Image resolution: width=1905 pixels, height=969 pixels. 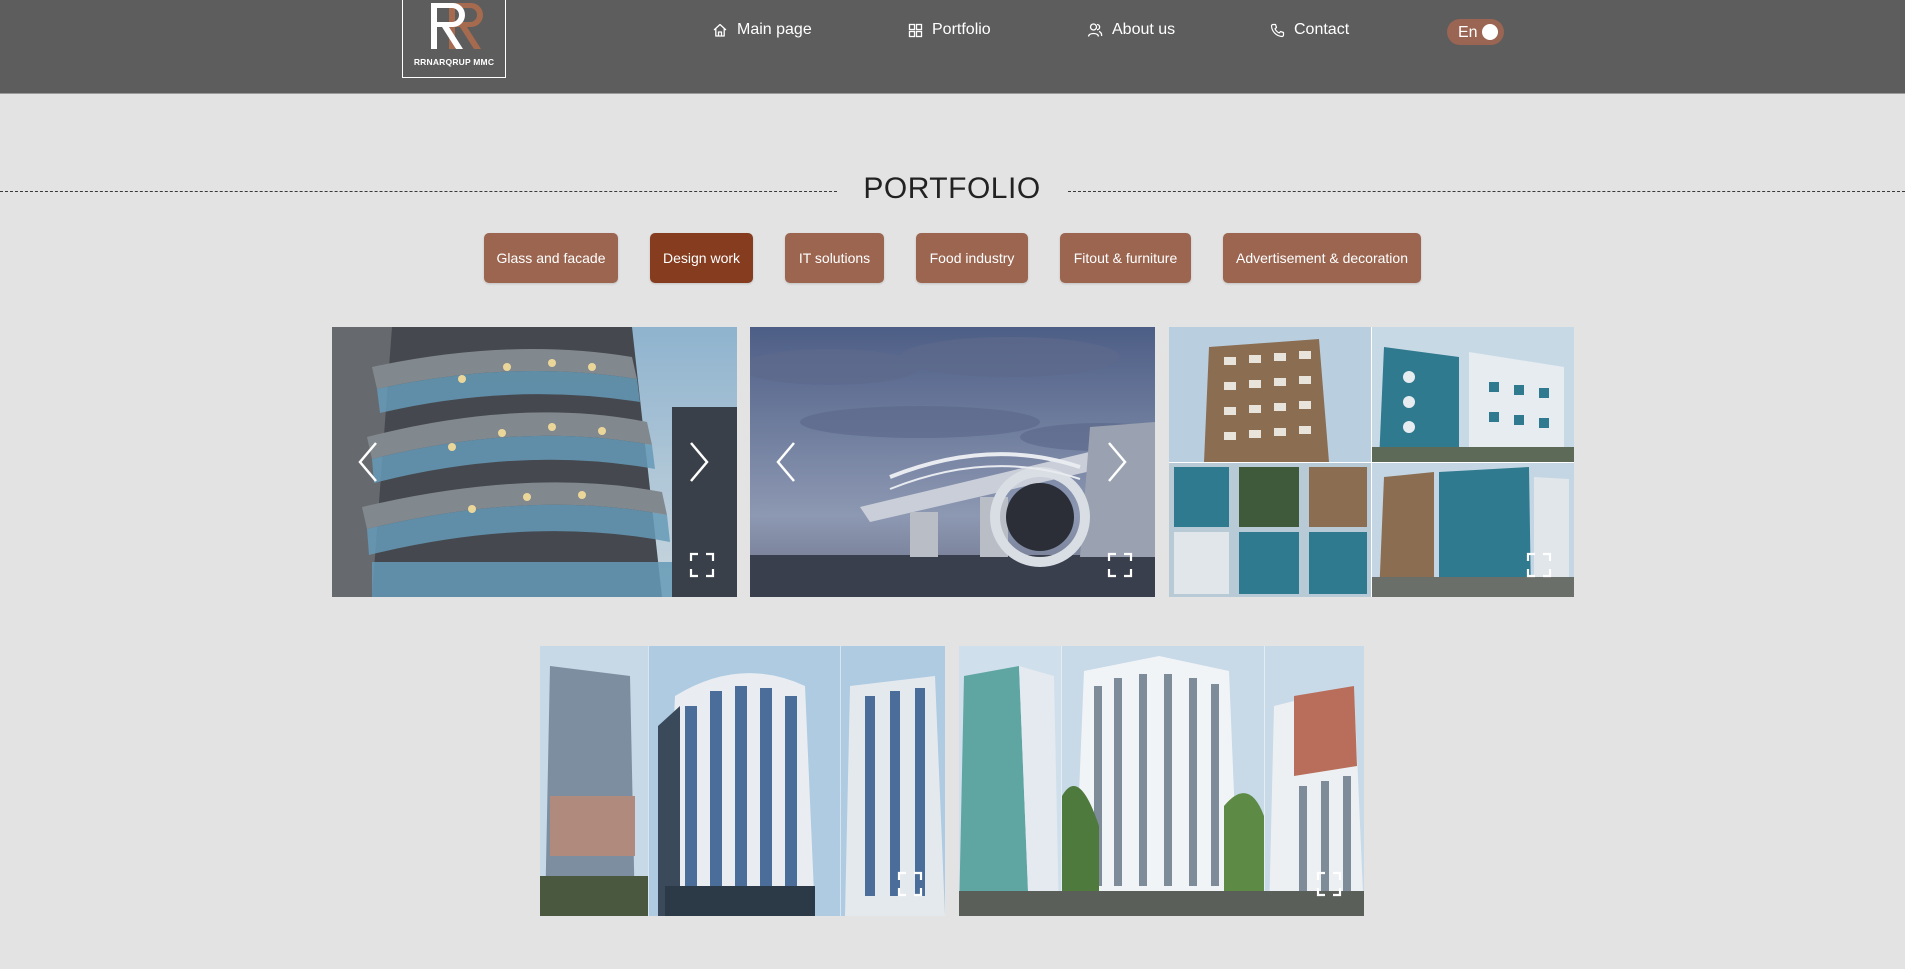 I want to click on toggle-knob, so click(x=1490, y=32).